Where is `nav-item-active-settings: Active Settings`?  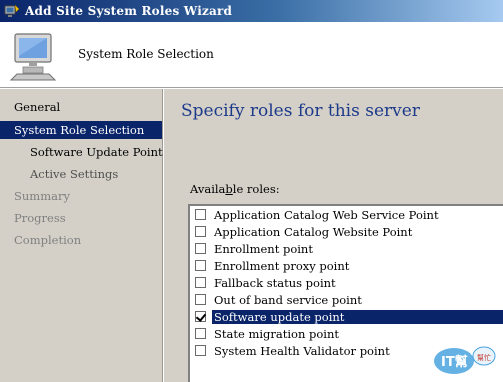
nav-item-active-settings: Active Settings is located at coordinates (74, 174).